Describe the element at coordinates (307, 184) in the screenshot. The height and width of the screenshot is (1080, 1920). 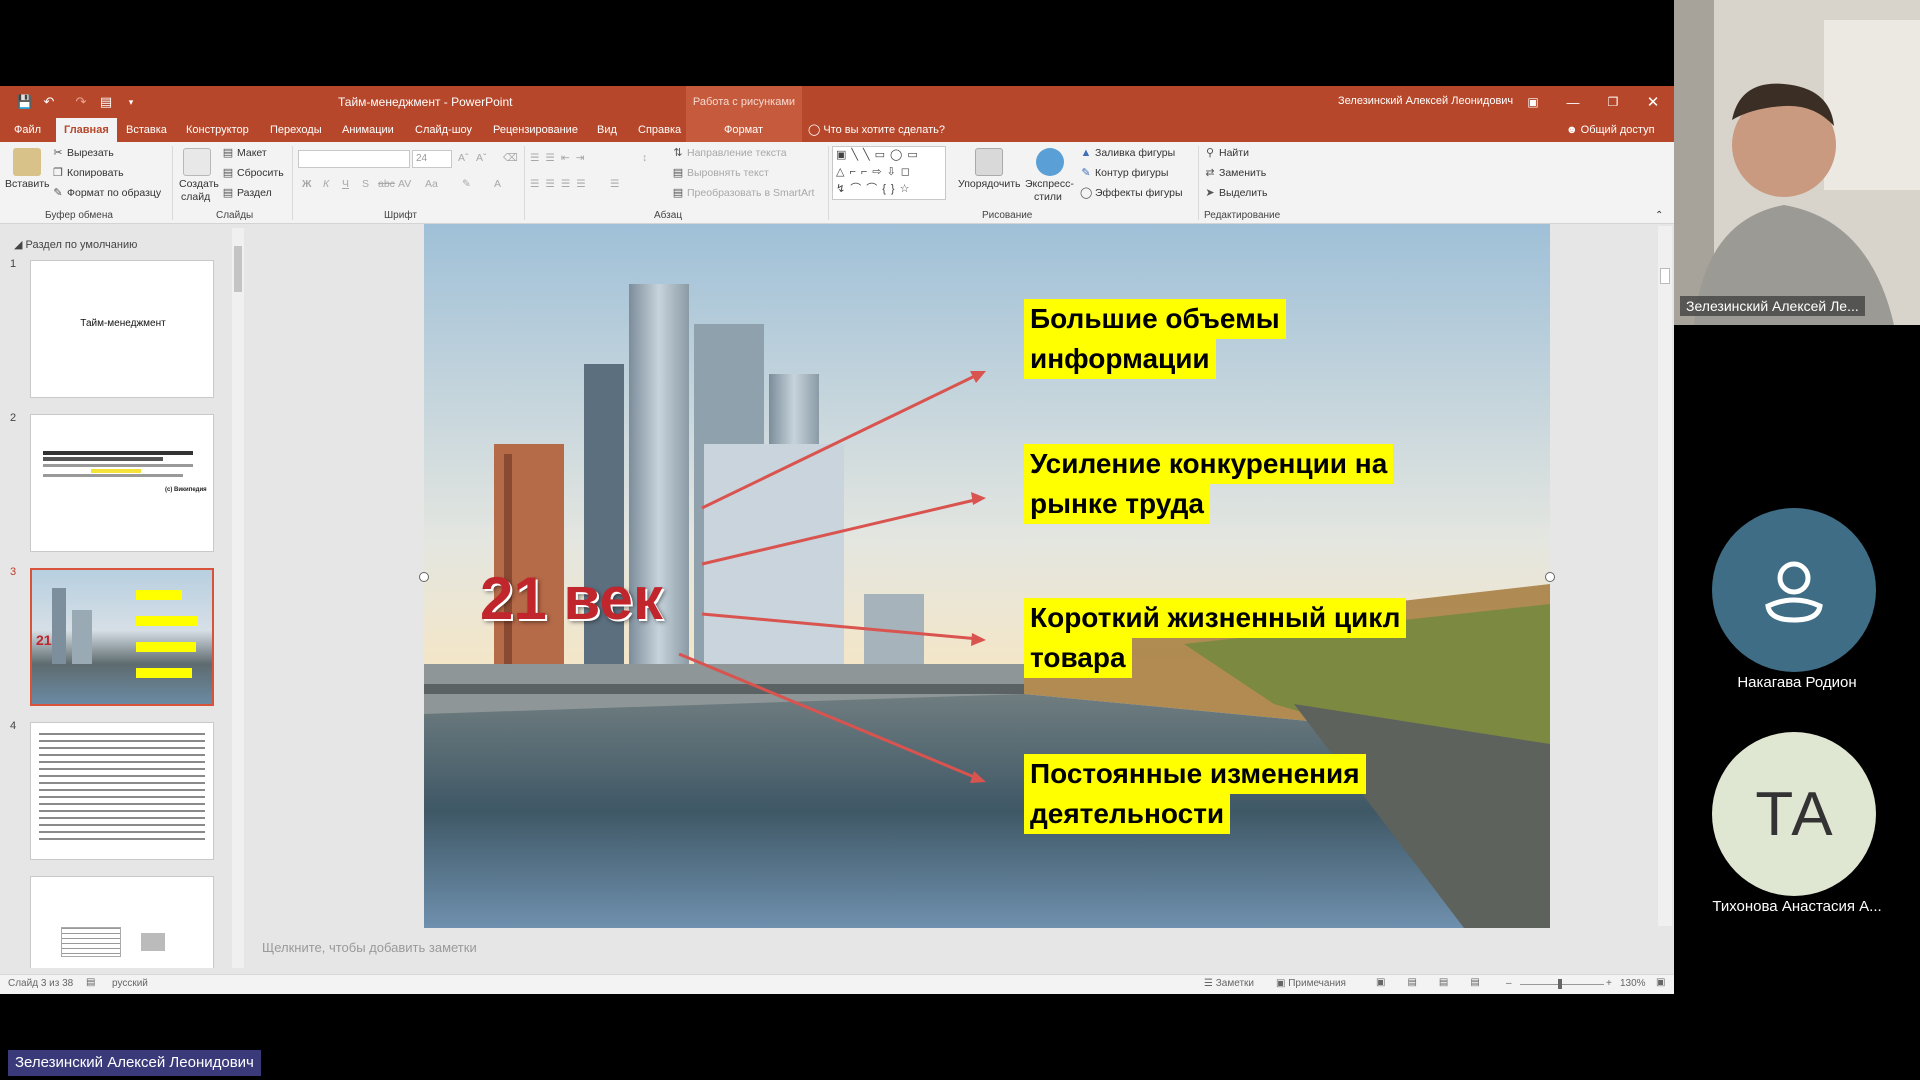
I see `bold-icon: Ж` at that location.